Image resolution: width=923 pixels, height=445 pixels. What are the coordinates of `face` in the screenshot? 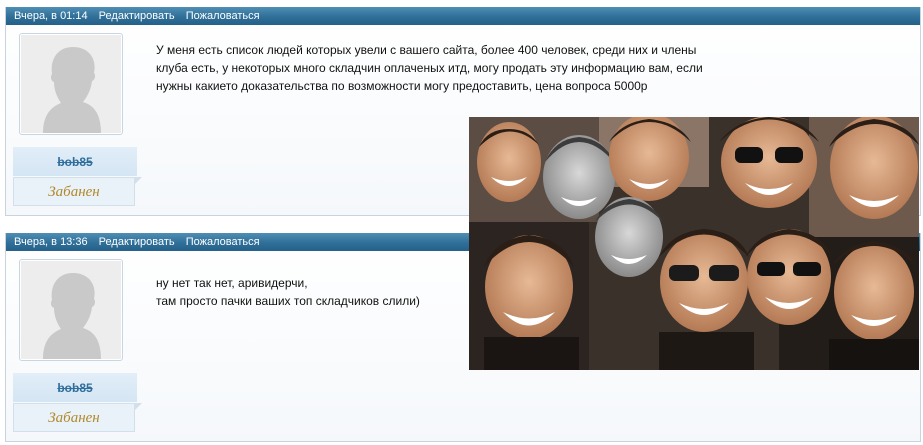 It's located at (509, 162).